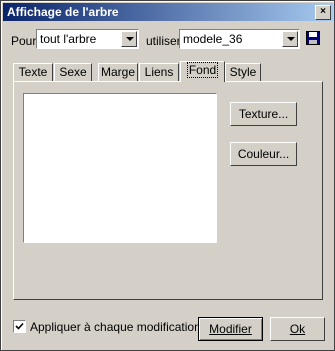 The height and width of the screenshot is (351, 335). What do you see at coordinates (313, 38) in the screenshot?
I see `floppy-disk-icon` at bounding box center [313, 38].